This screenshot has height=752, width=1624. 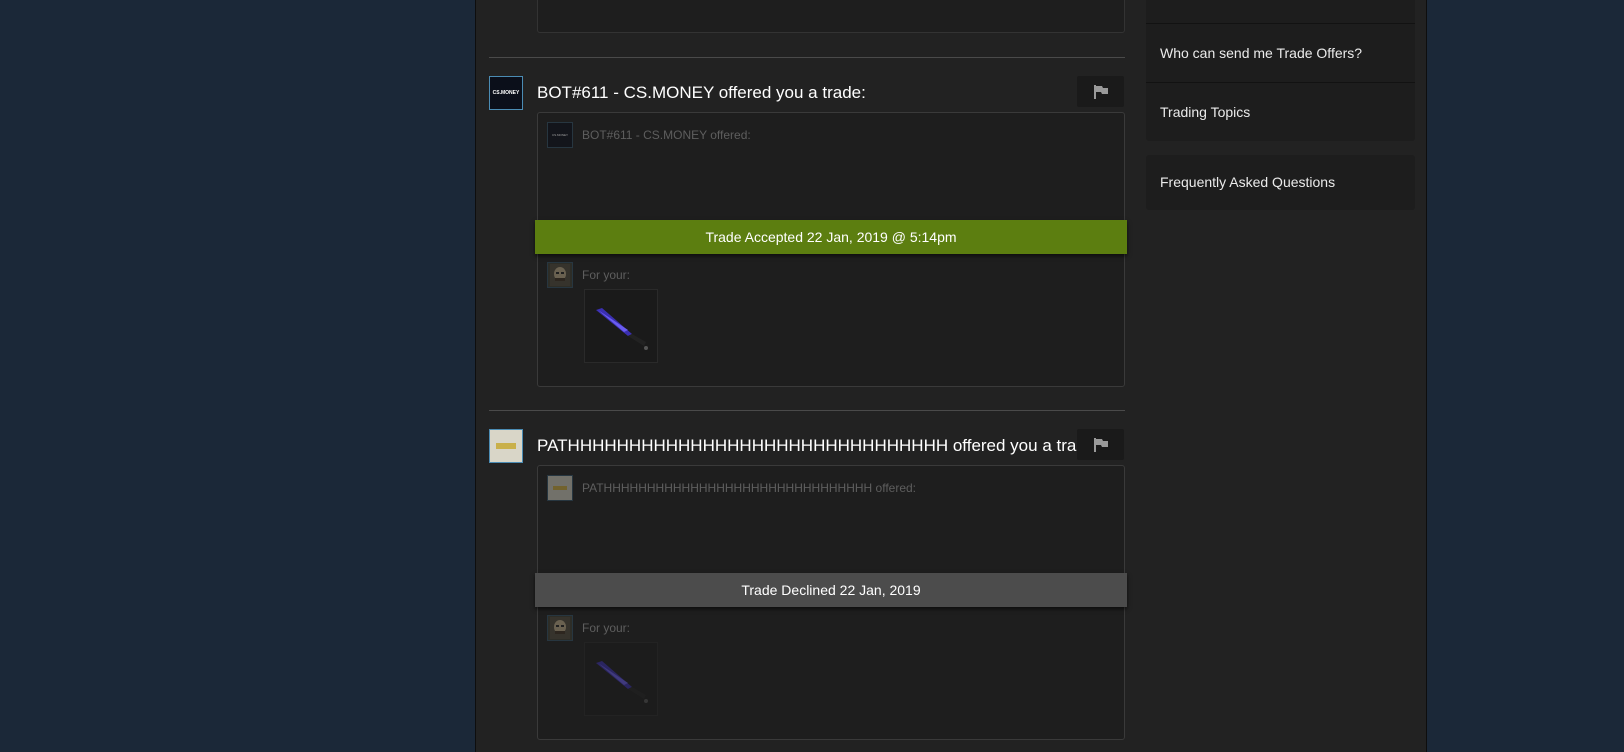 I want to click on trade-title: BOT#611 - CS.MONEY offered you a trade:, so click(x=701, y=92).